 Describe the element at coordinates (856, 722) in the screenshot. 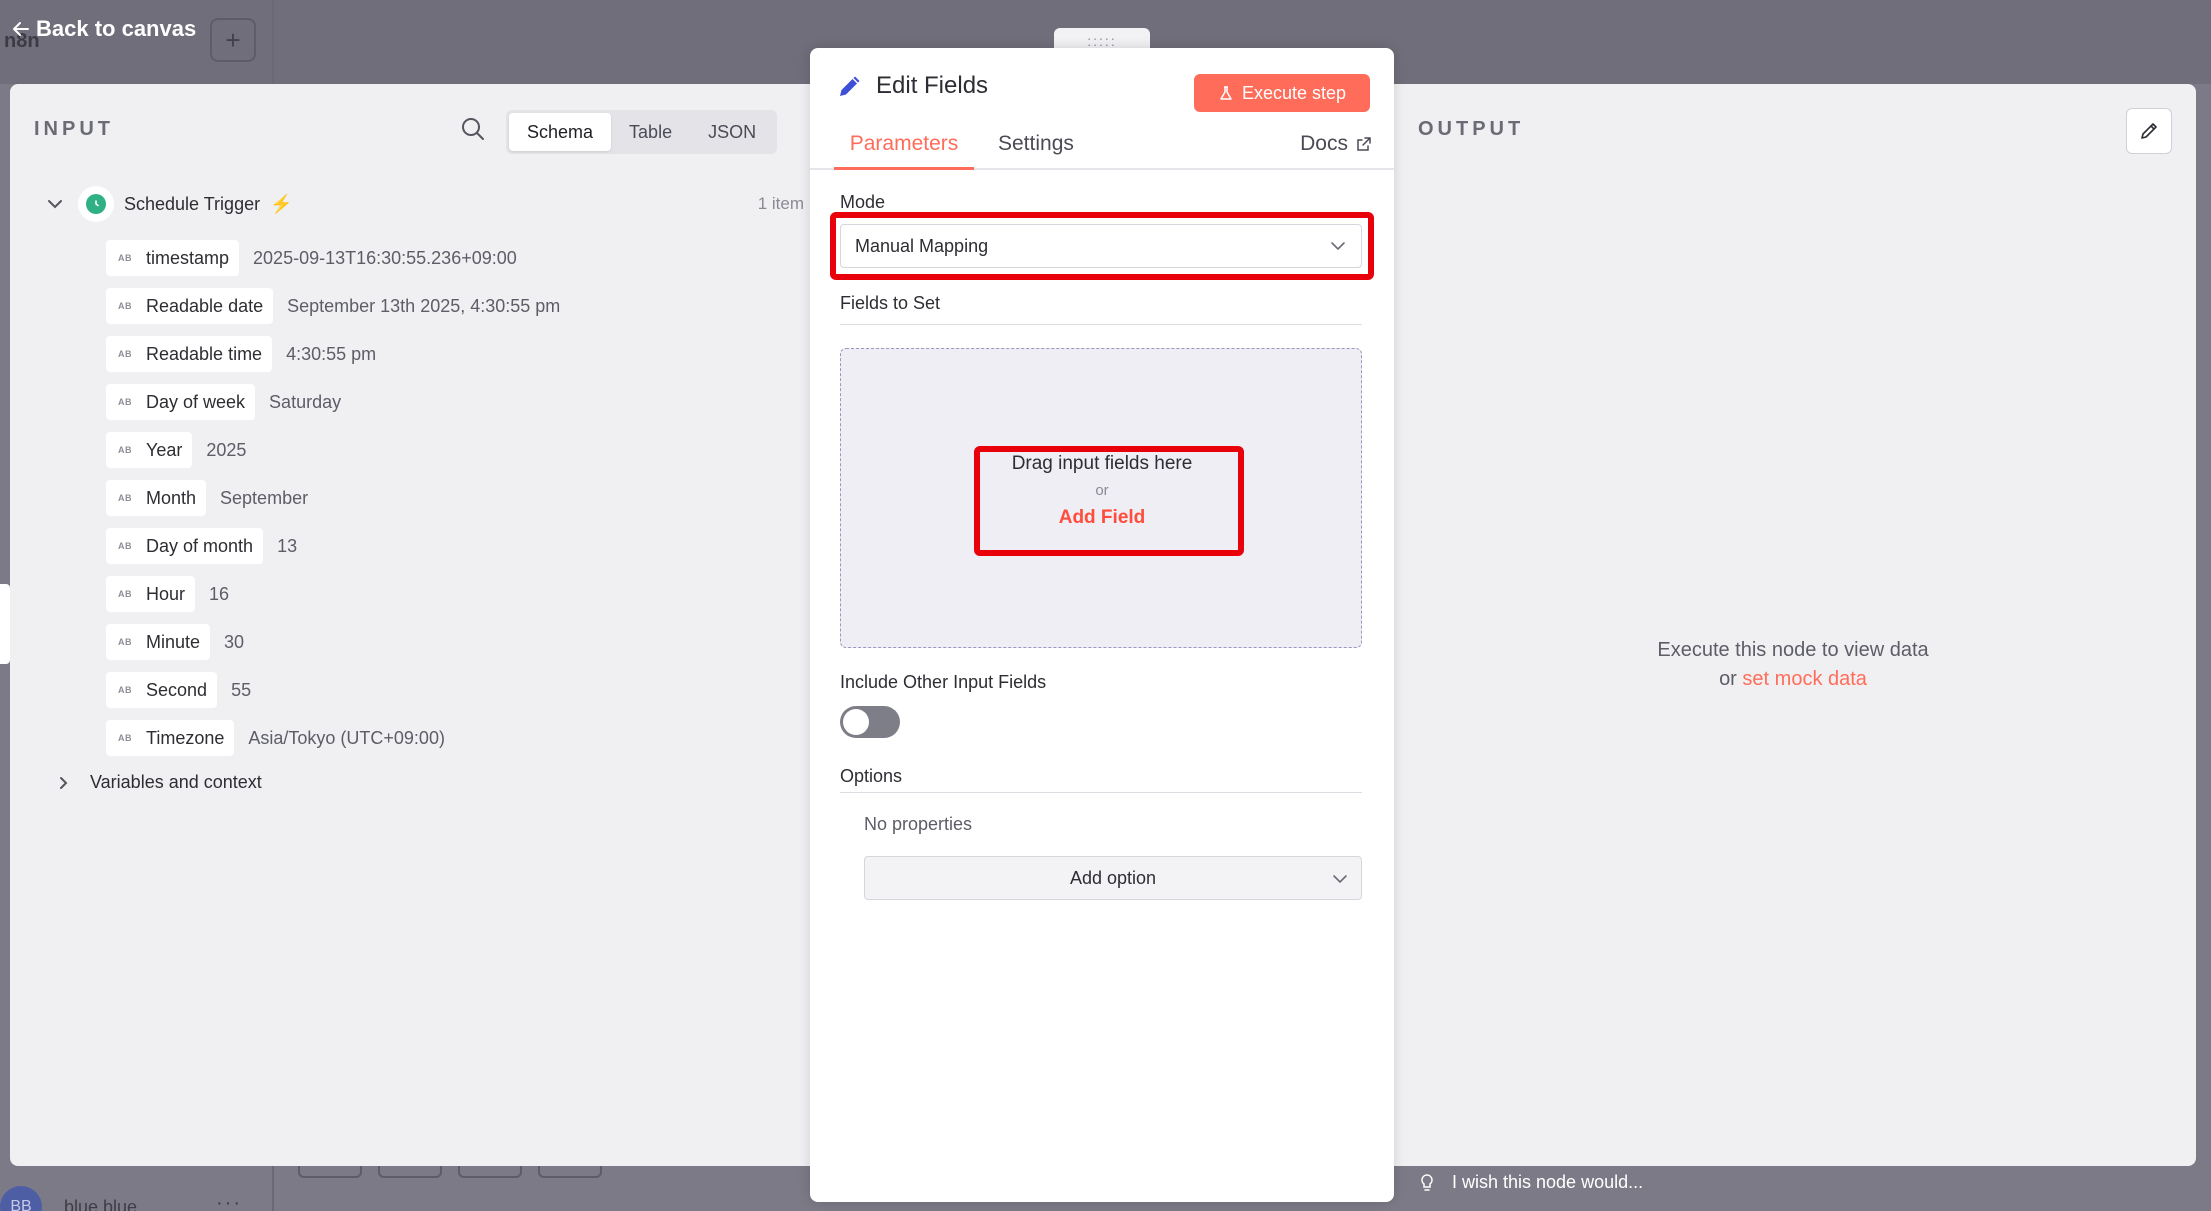

I see `toggle-knob` at that location.